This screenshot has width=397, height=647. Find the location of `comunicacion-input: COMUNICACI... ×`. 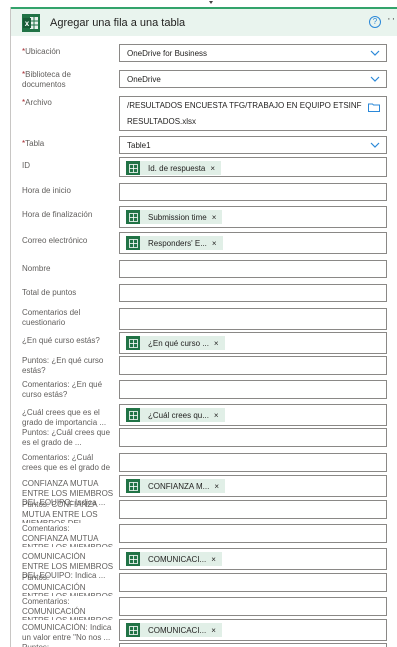

comunicacion-input: COMUNICACI... × is located at coordinates (253, 559).